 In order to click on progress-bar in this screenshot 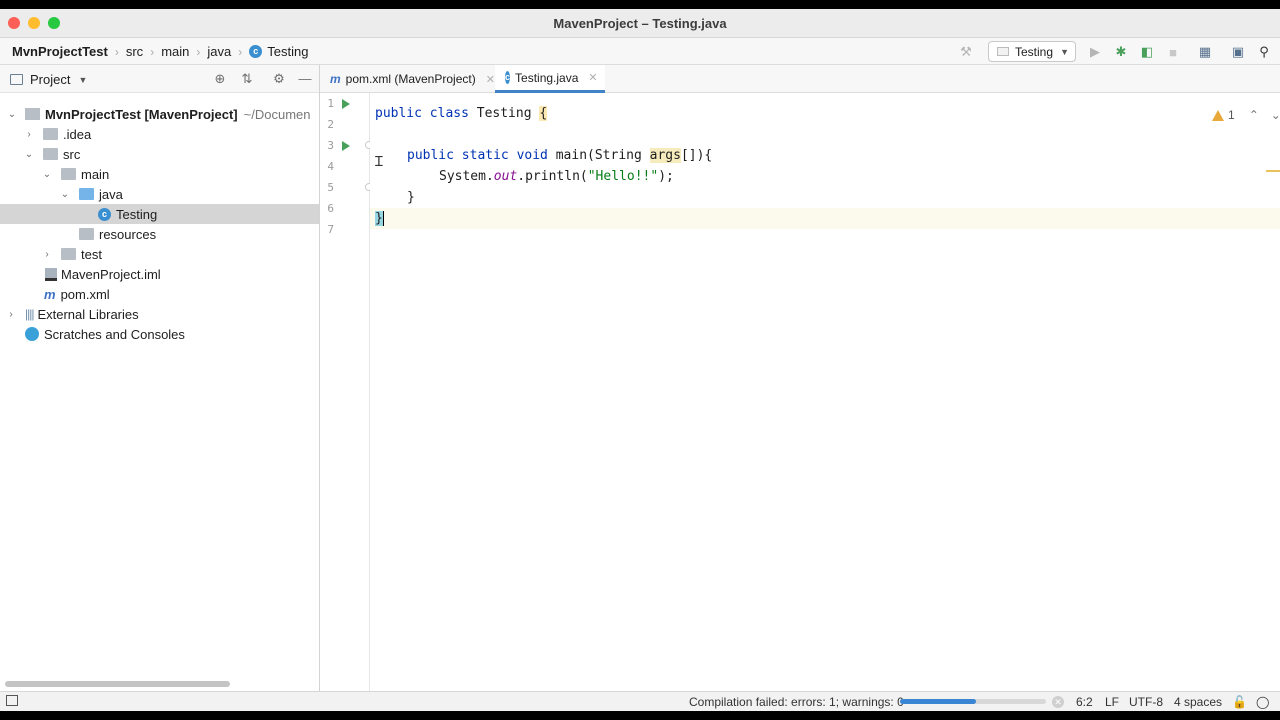, I will do `click(973, 701)`.